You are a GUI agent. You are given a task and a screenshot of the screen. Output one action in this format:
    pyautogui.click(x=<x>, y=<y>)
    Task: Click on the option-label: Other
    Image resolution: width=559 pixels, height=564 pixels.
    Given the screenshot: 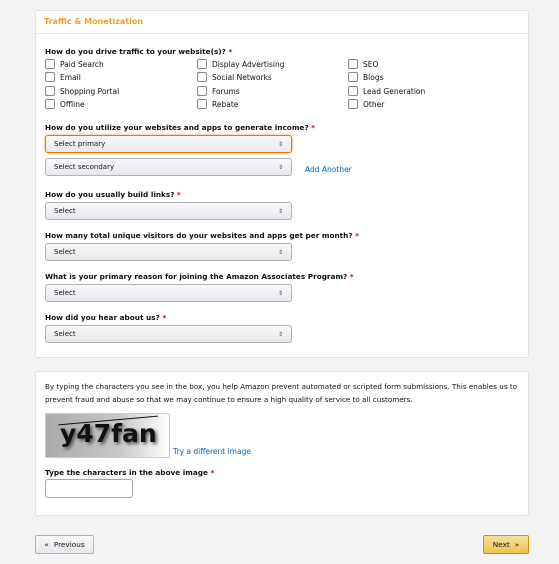 What is the action you would take?
    pyautogui.click(x=374, y=104)
    